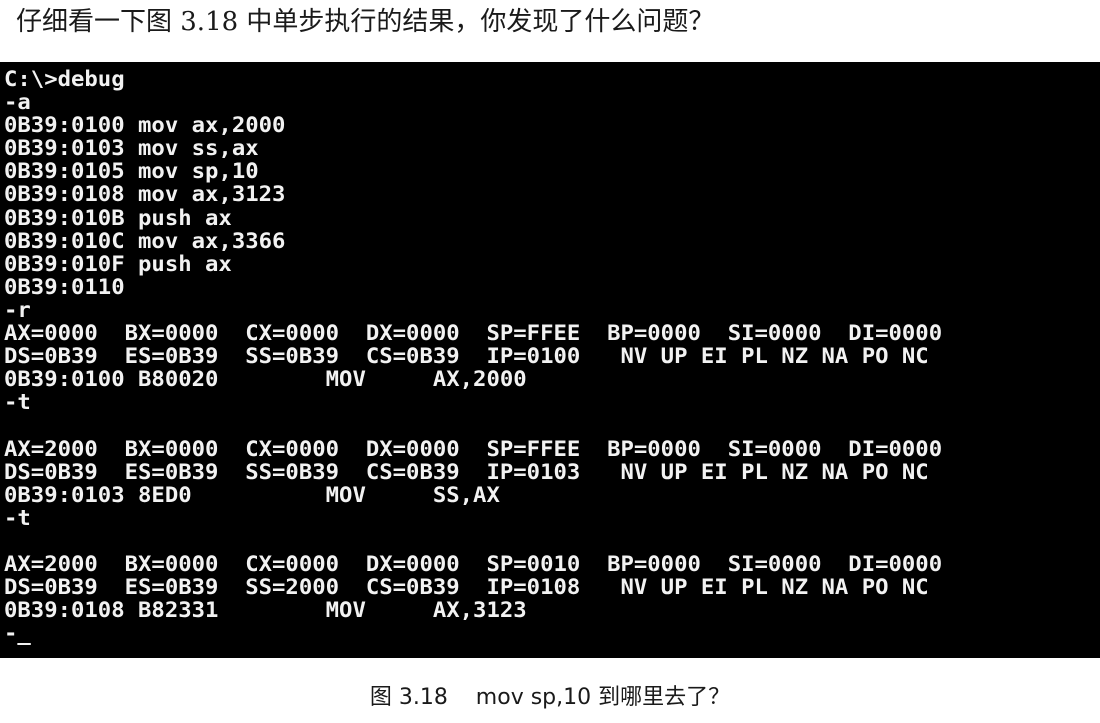 This screenshot has width=1100, height=723. Describe the element at coordinates (17, 309) in the screenshot. I see `console-line: -r` at that location.